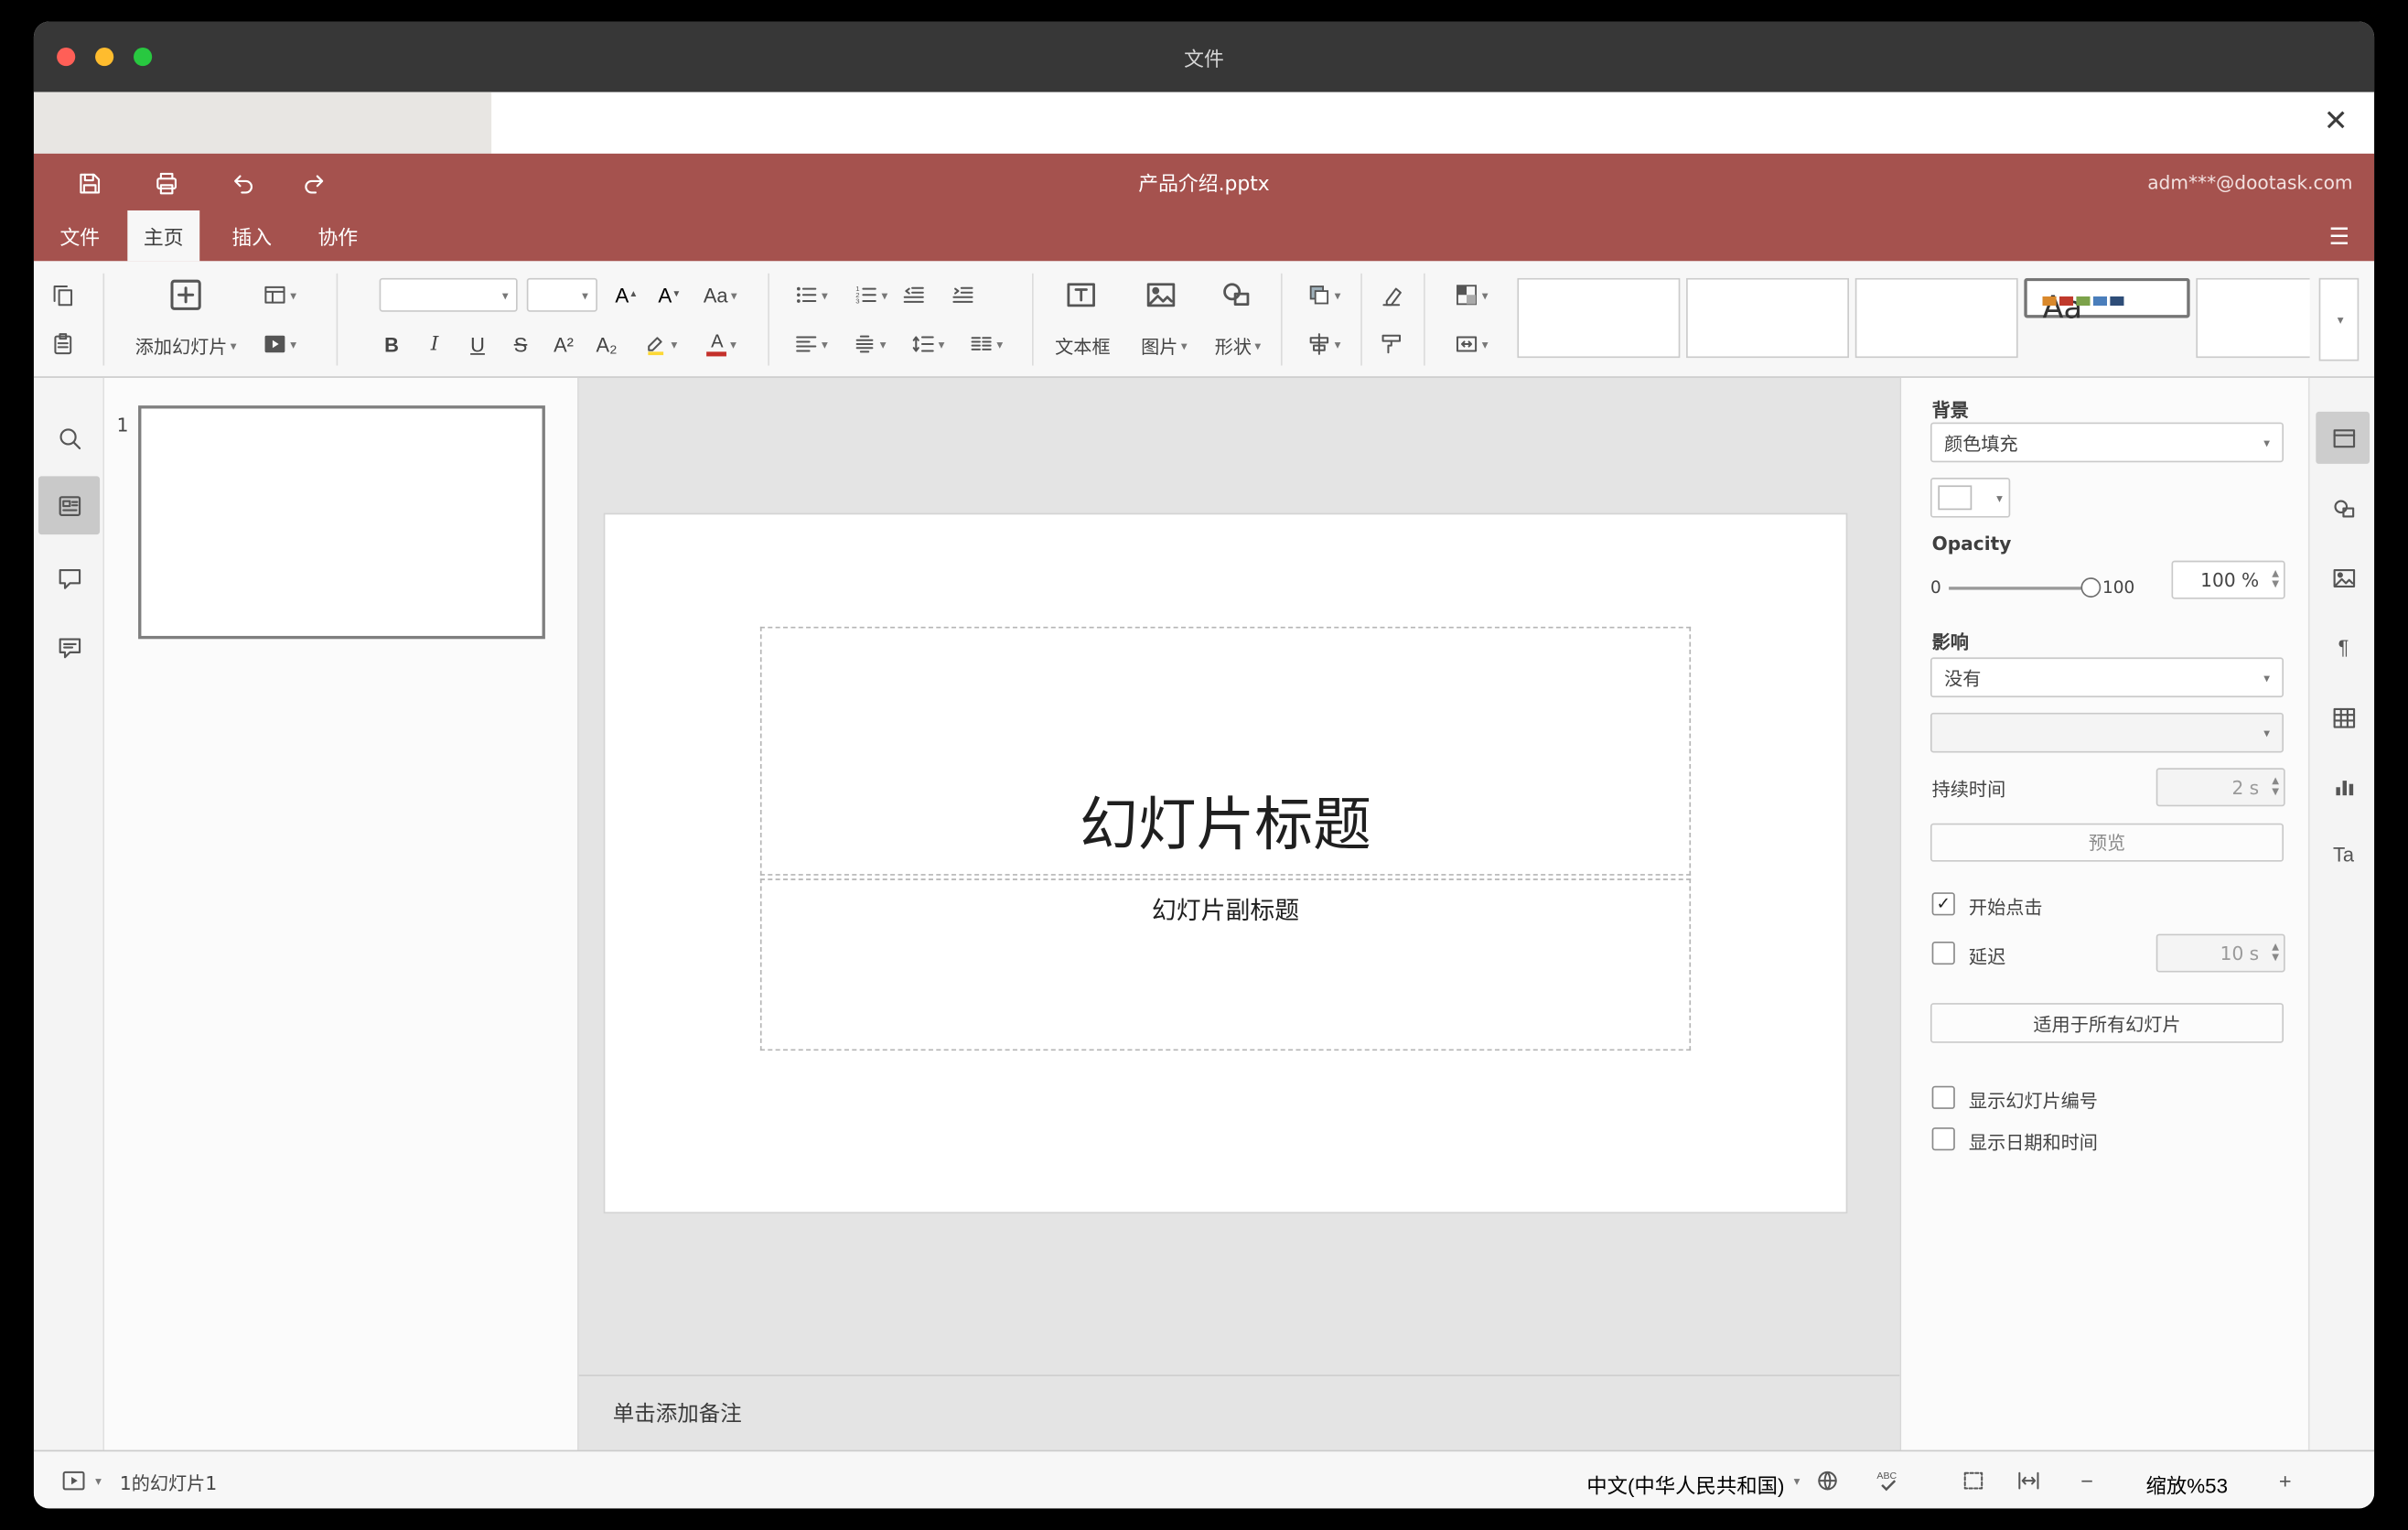 The width and height of the screenshot is (2408, 1530). I want to click on show-slide-number-checkbox, so click(1943, 1097).